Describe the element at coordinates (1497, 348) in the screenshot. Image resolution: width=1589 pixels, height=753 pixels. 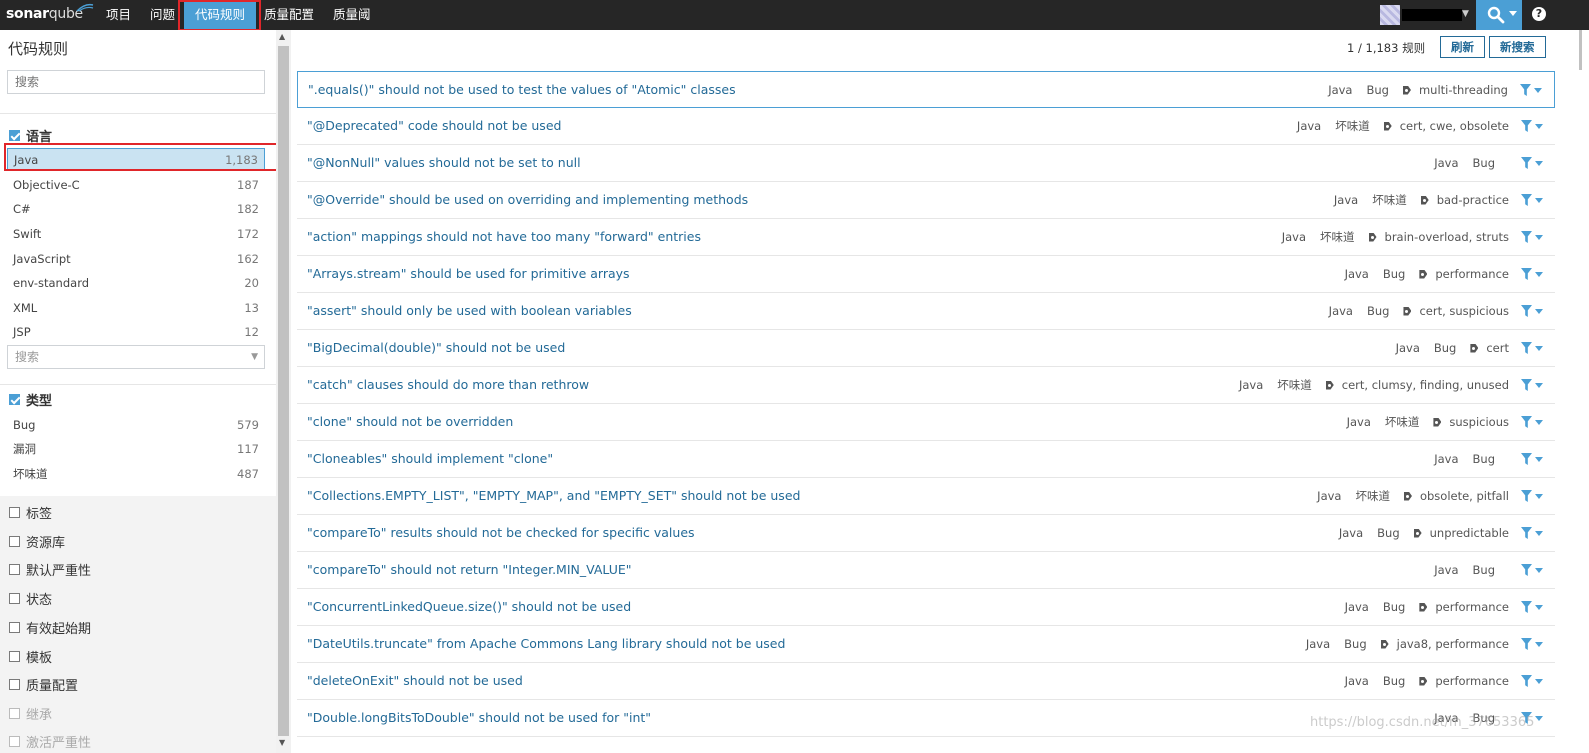
I see `rule-tags: cert` at that location.